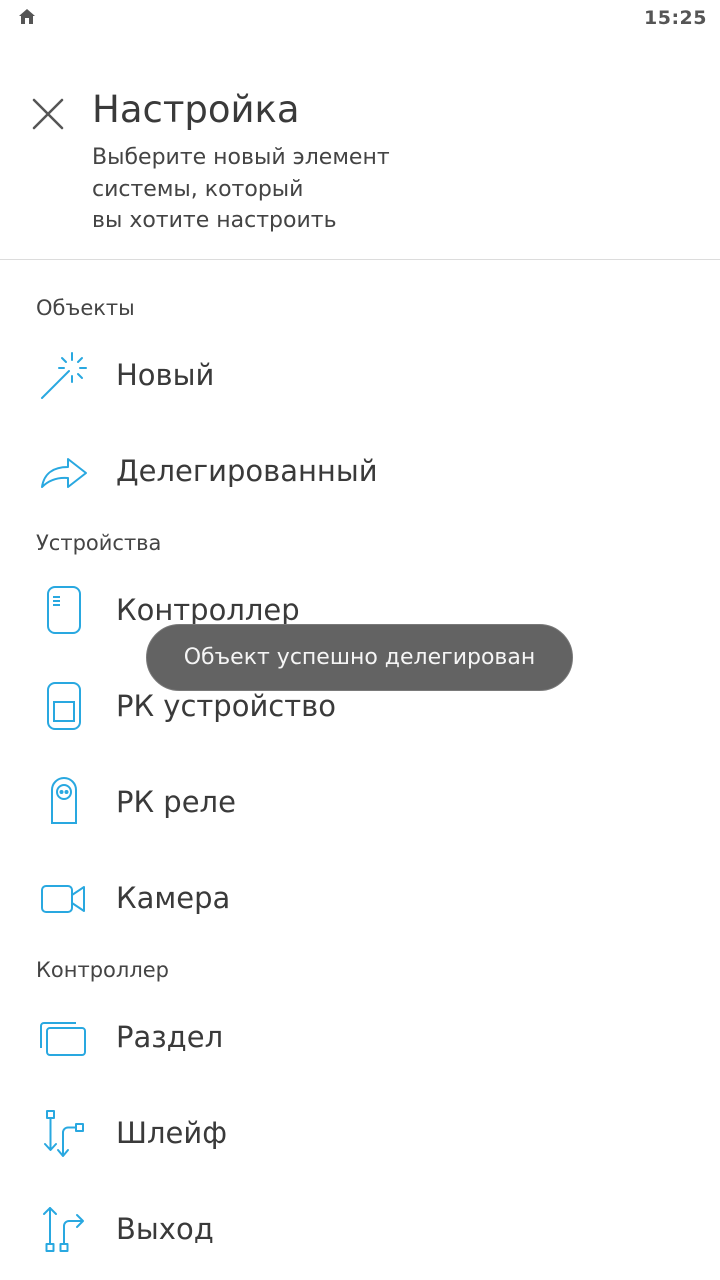 The width and height of the screenshot is (720, 1280). What do you see at coordinates (172, 1133) in the screenshot?
I see `menu-label-loop: Шлейф` at bounding box center [172, 1133].